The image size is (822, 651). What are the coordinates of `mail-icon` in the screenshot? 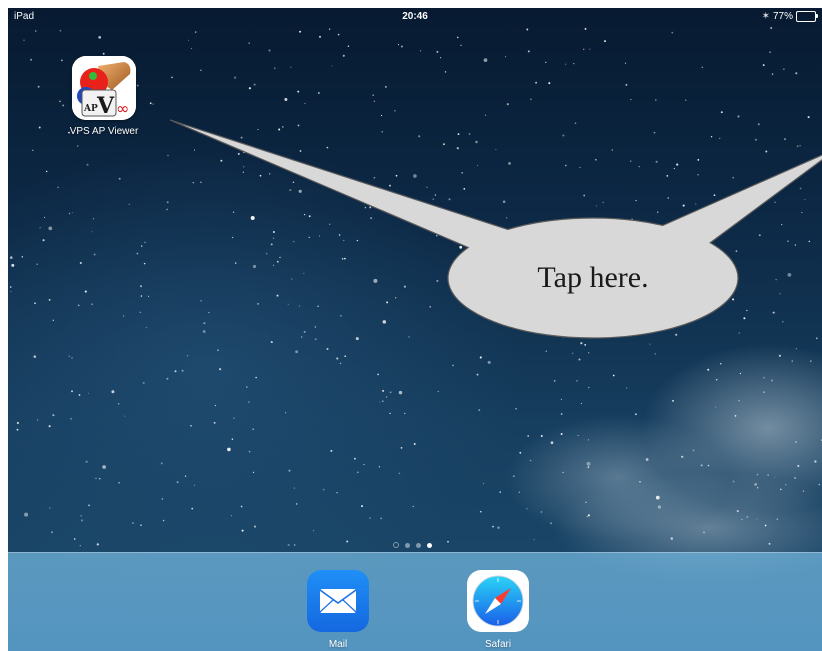 It's located at (338, 601).